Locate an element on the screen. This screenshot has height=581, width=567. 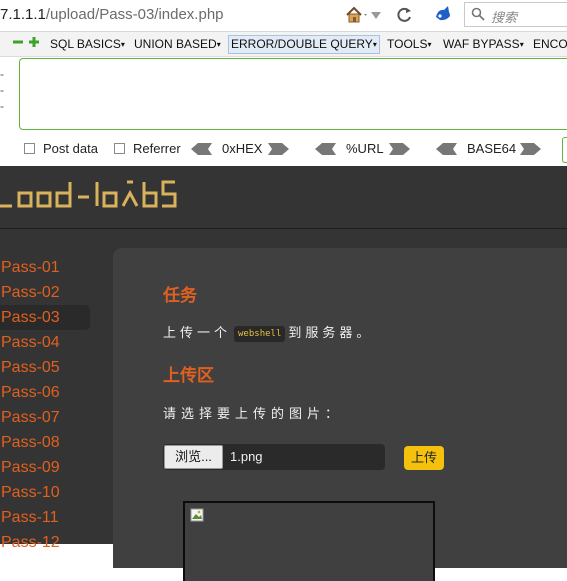
url-label: %URL is located at coordinates (365, 148).